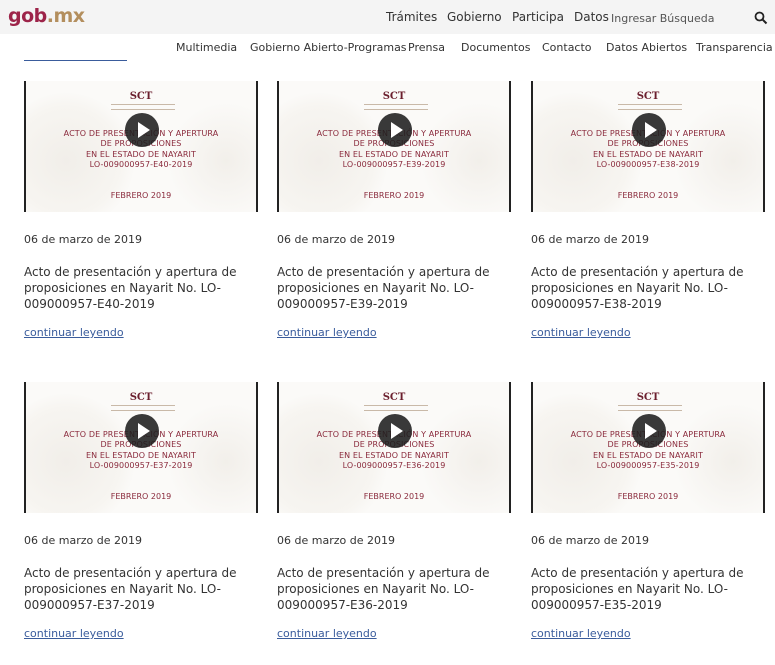 This screenshot has width=775, height=665. I want to click on search-icon, so click(761, 18).